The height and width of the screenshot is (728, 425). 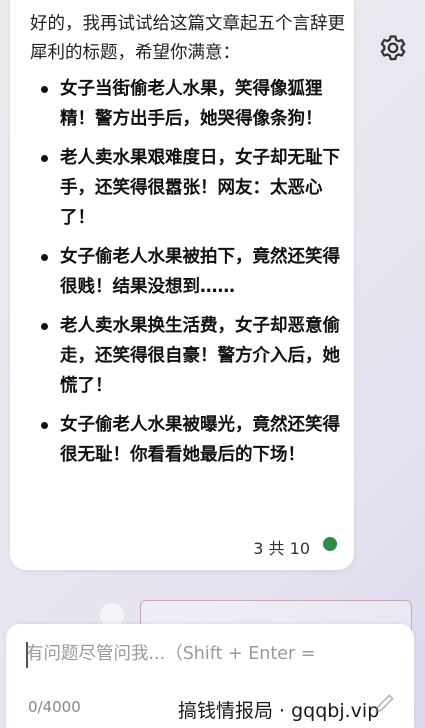 I want to click on char-count: 0/4000, so click(x=54, y=707).